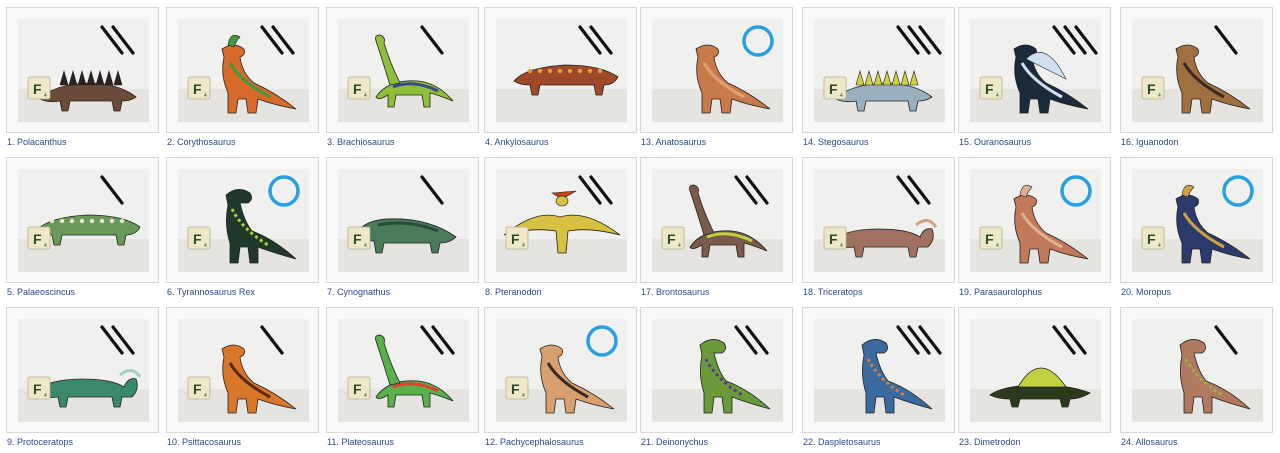 This screenshot has height=453, width=1280. What do you see at coordinates (361, 142) in the screenshot?
I see `thumbnail-caption-link: 3. Brachiosaurus` at bounding box center [361, 142].